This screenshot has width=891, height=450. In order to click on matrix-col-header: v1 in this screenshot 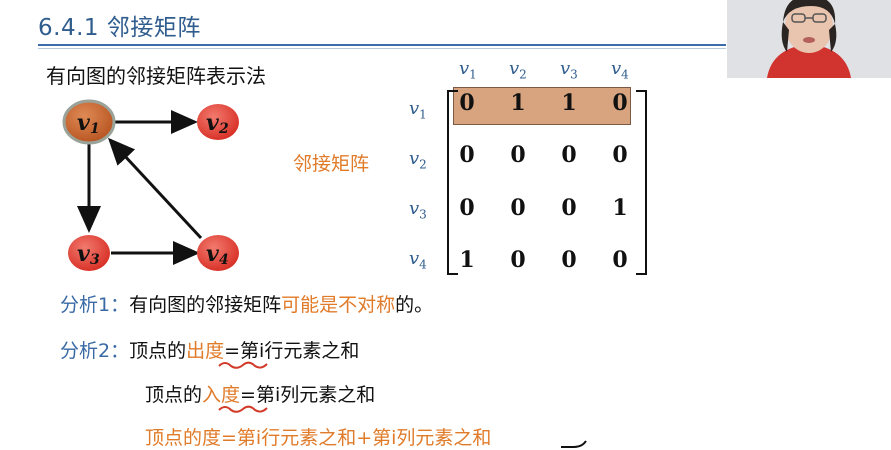, I will do `click(468, 70)`.